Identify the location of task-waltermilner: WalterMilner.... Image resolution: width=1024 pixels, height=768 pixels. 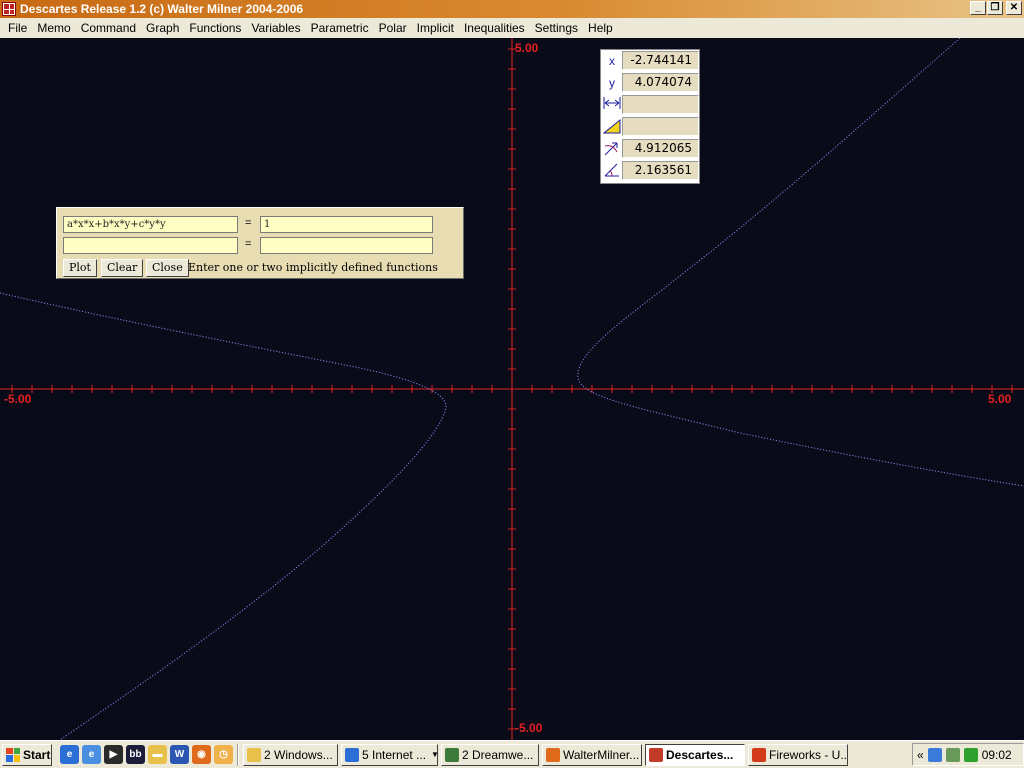
(592, 754).